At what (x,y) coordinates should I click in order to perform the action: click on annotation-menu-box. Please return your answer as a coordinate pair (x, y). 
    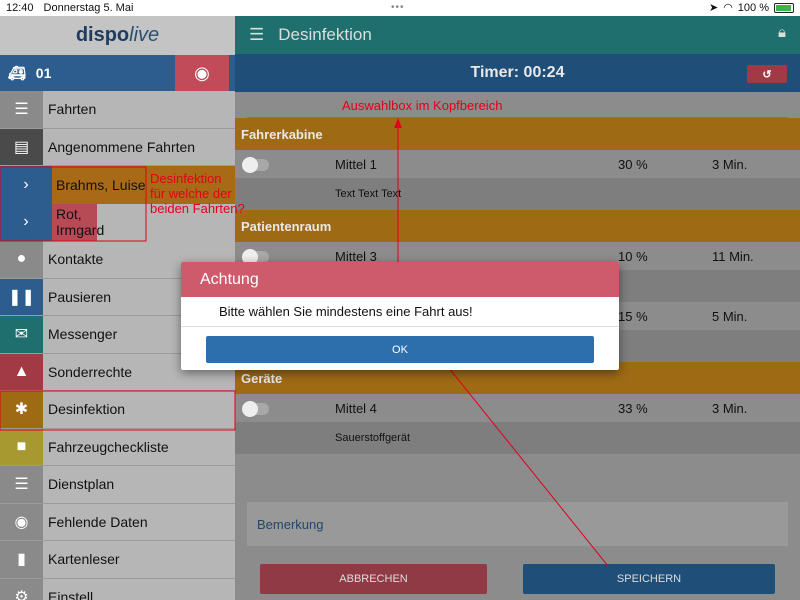
    Looking at the image, I should click on (118, 410).